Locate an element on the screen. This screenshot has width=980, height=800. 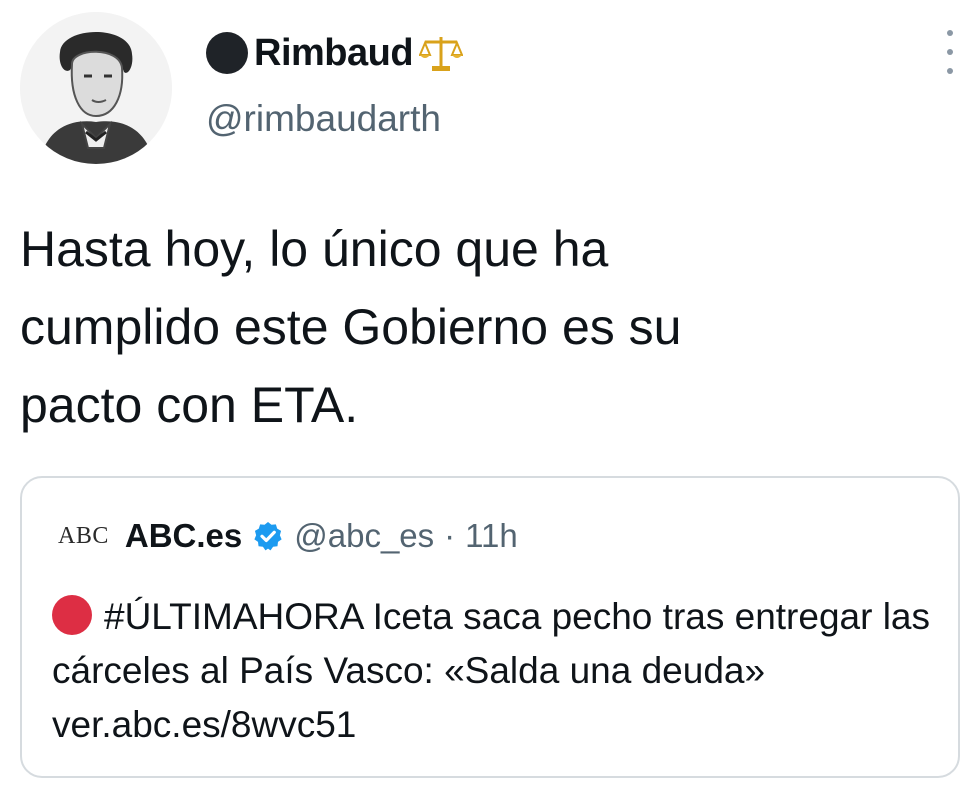
author-display-name: Rimbaud is located at coordinates (334, 53).